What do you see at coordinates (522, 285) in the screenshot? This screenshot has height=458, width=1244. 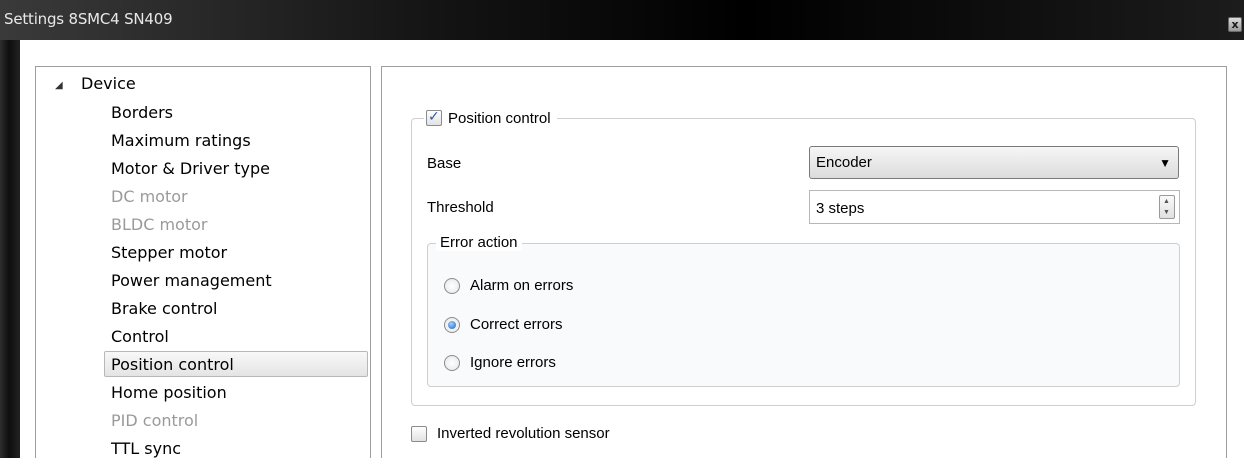 I see `radio-label: Alarm on errors` at bounding box center [522, 285].